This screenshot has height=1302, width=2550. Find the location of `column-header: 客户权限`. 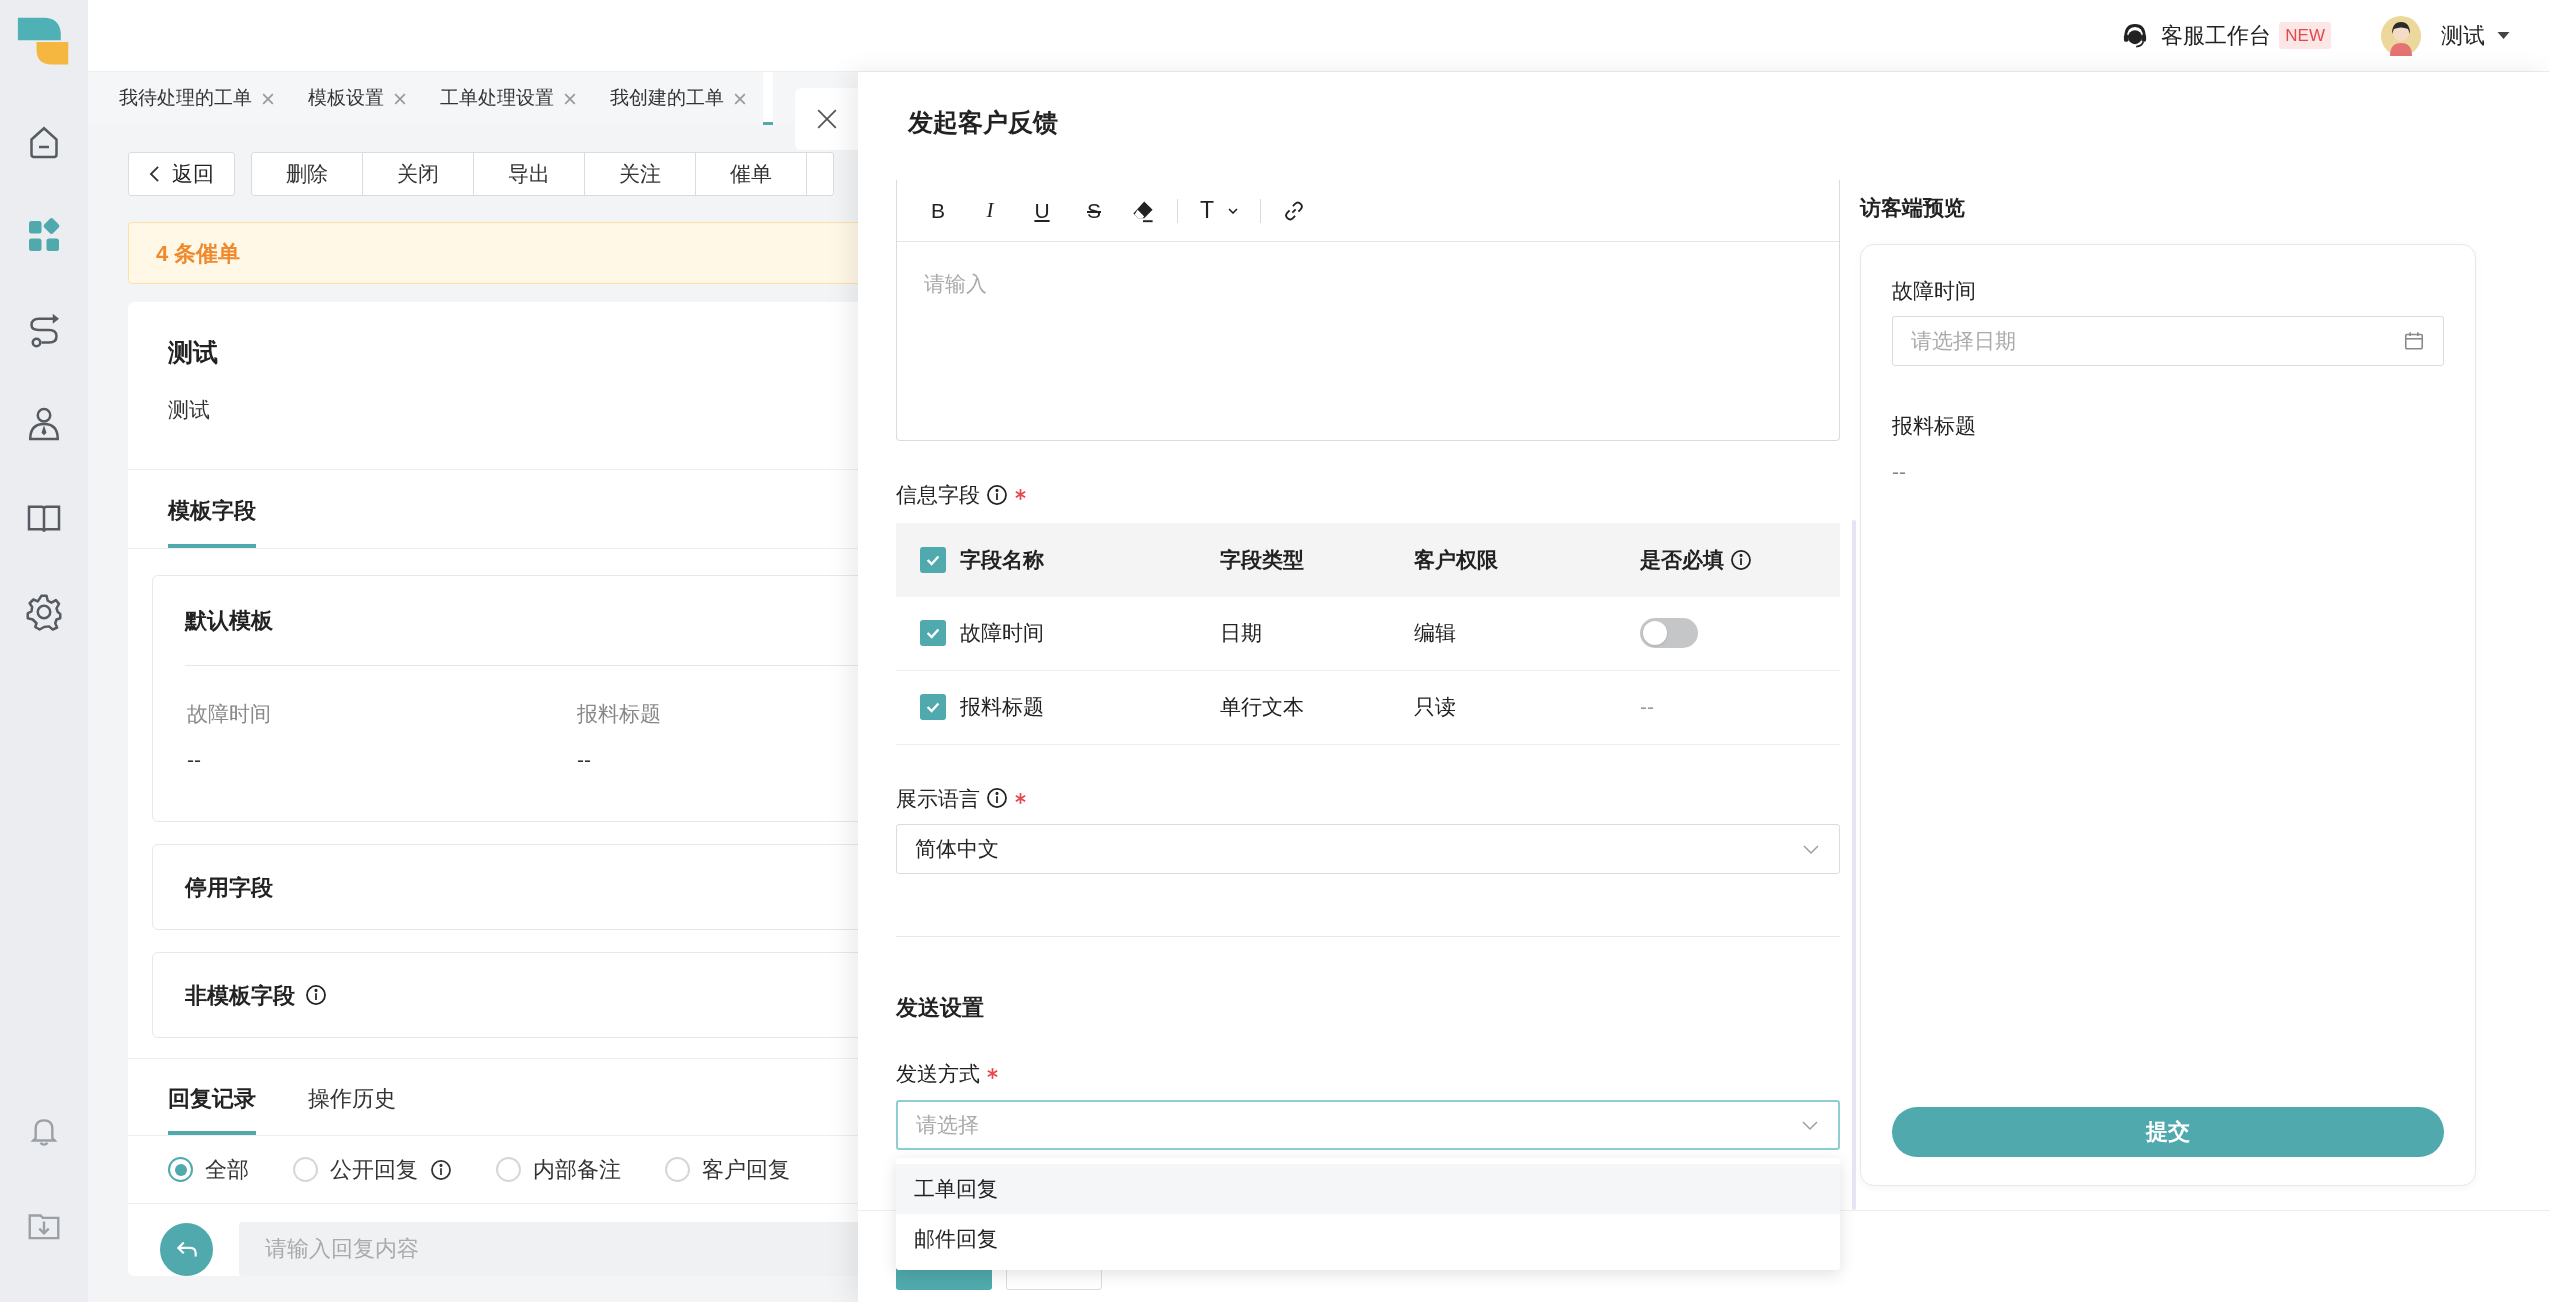

column-header: 客户权限 is located at coordinates (1456, 559).